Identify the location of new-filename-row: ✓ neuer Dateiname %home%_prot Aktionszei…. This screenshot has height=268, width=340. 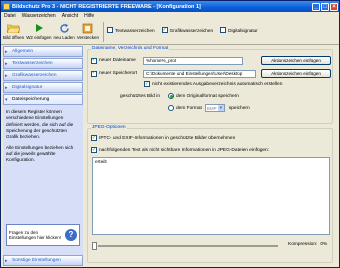
(211, 60).